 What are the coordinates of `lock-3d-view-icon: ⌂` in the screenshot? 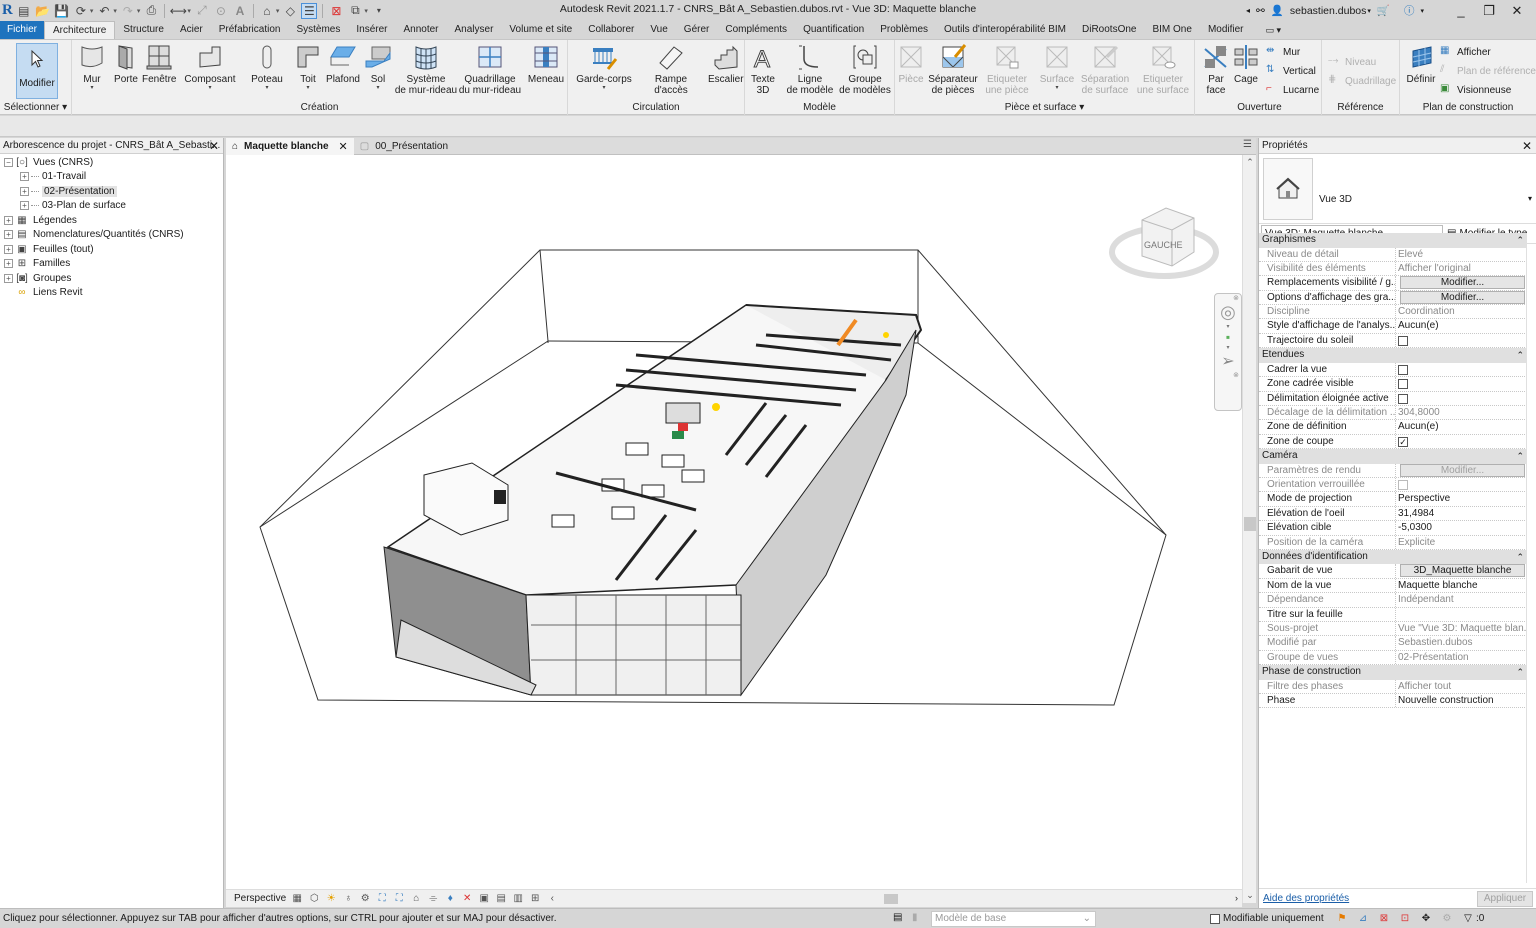 It's located at (416, 899).